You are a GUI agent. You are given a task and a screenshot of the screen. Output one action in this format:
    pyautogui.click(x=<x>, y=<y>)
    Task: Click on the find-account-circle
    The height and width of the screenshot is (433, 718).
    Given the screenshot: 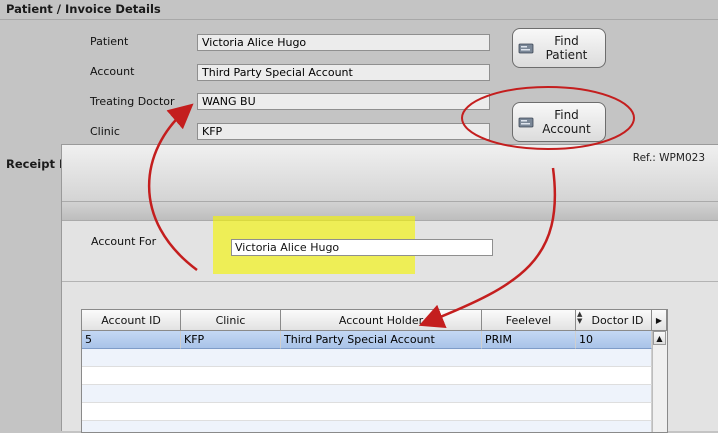 What is the action you would take?
    pyautogui.click(x=548, y=118)
    